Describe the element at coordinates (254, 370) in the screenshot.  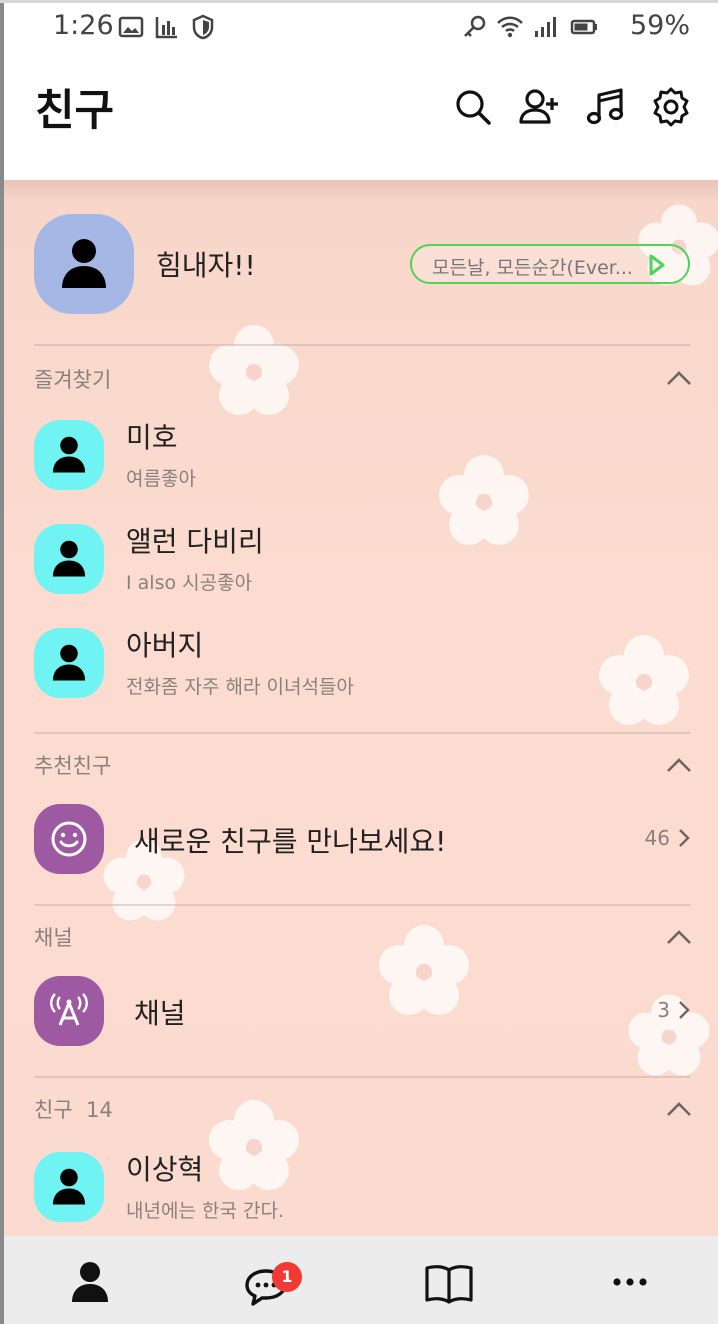
I see `blossom-decoration` at that location.